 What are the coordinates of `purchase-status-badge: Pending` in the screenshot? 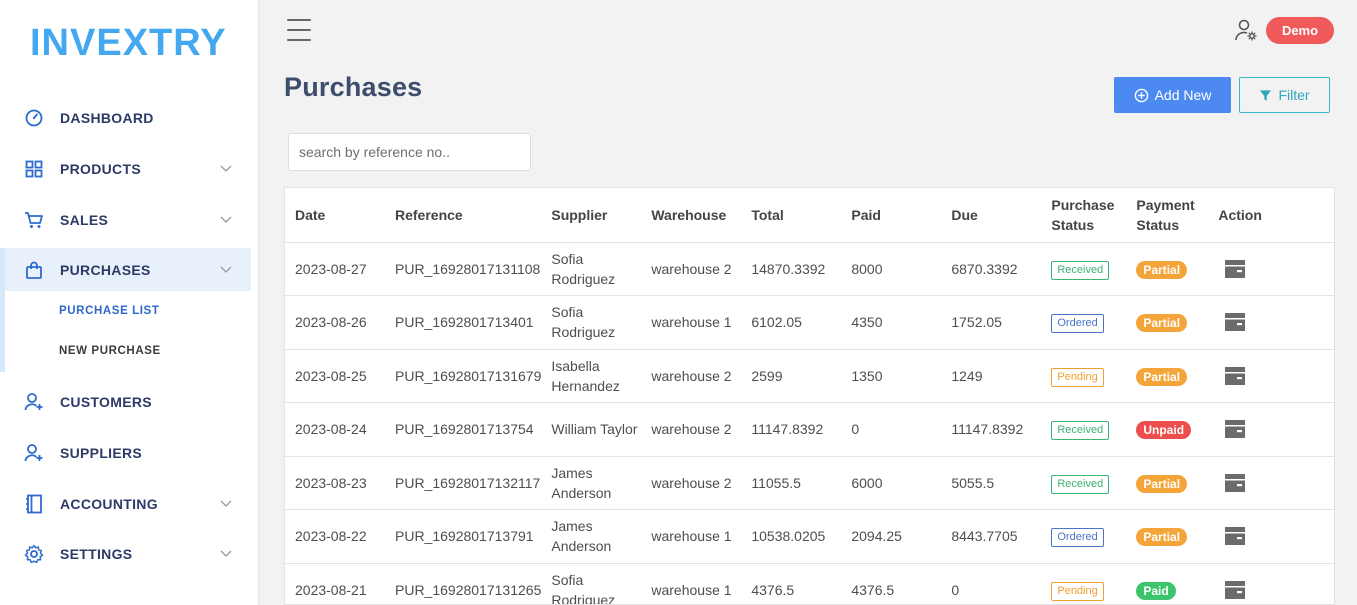 It's located at (1077, 591).